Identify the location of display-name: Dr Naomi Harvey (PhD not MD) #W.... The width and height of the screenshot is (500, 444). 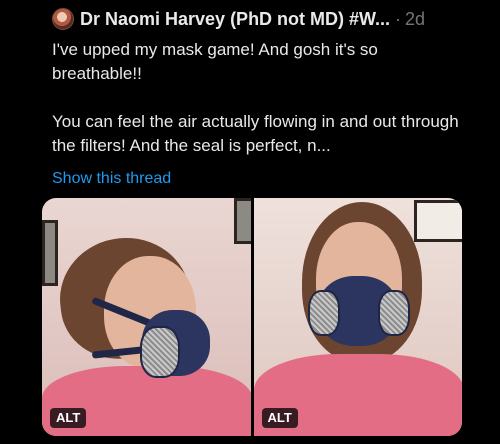
(235, 19).